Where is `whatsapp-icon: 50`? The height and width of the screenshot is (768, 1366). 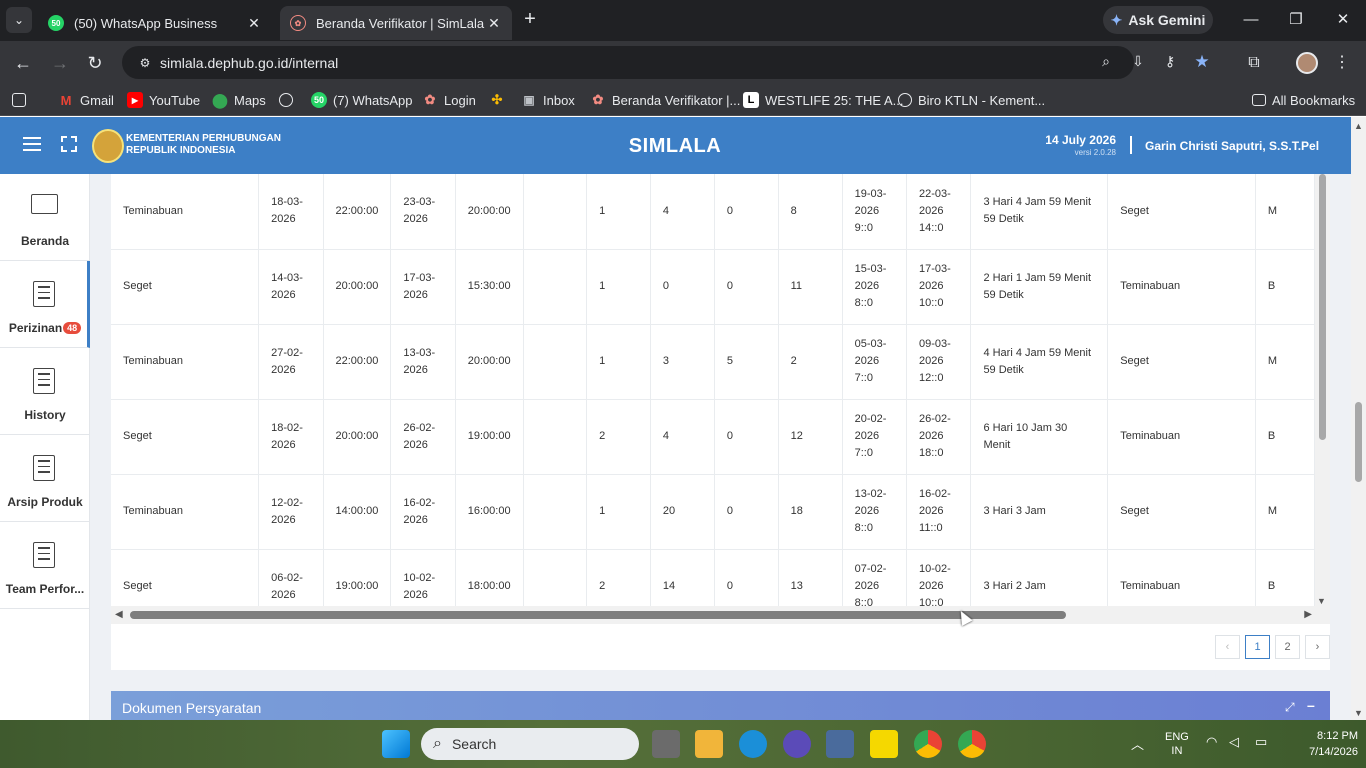 whatsapp-icon: 50 is located at coordinates (319, 100).